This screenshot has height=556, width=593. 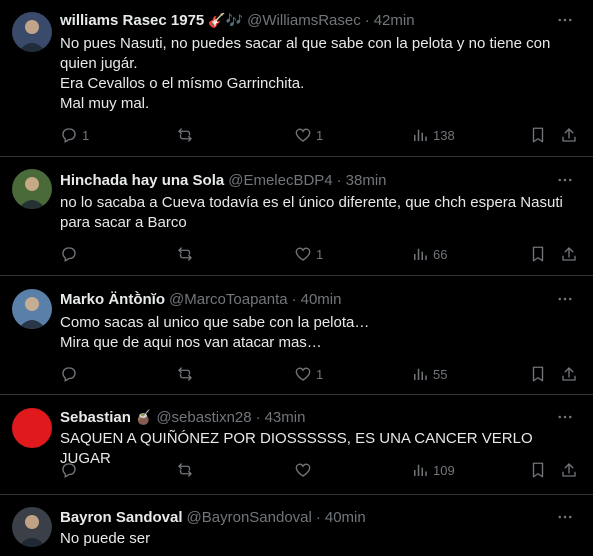 I want to click on author-handle: @sebastixn28, so click(x=203, y=417).